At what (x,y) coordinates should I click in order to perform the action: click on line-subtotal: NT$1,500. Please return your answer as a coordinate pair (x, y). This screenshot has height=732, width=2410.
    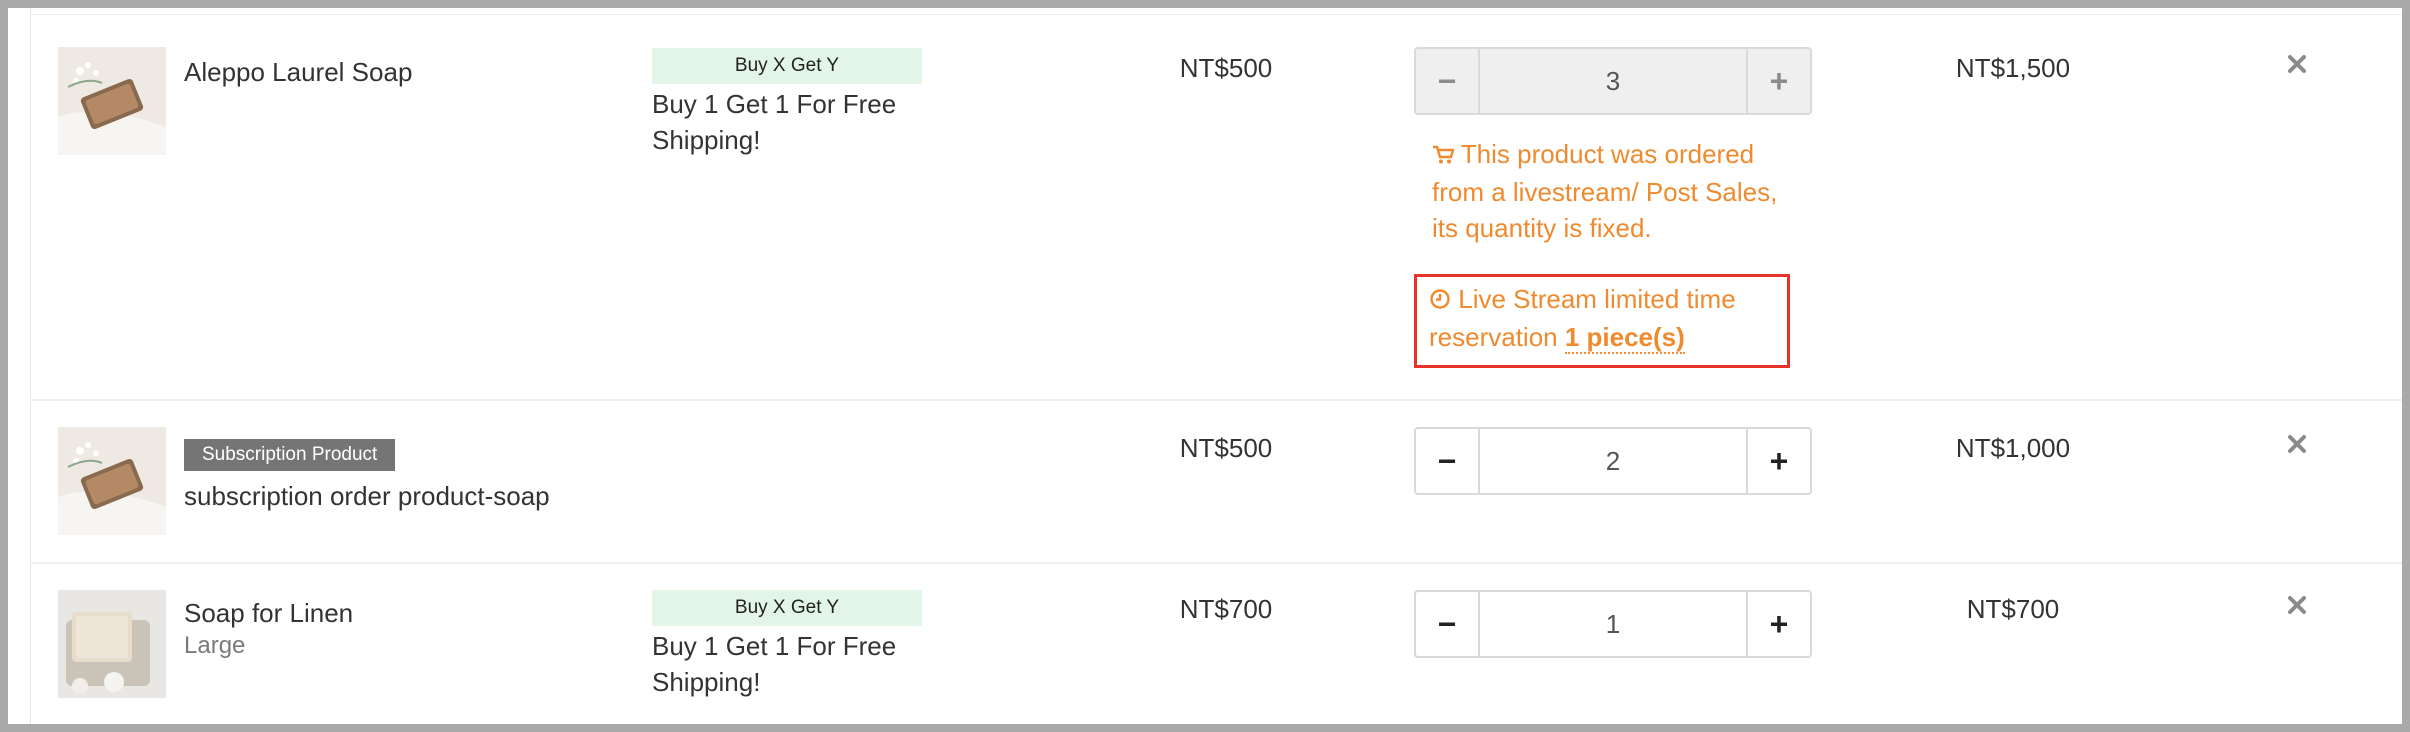
    Looking at the image, I should click on (2013, 68).